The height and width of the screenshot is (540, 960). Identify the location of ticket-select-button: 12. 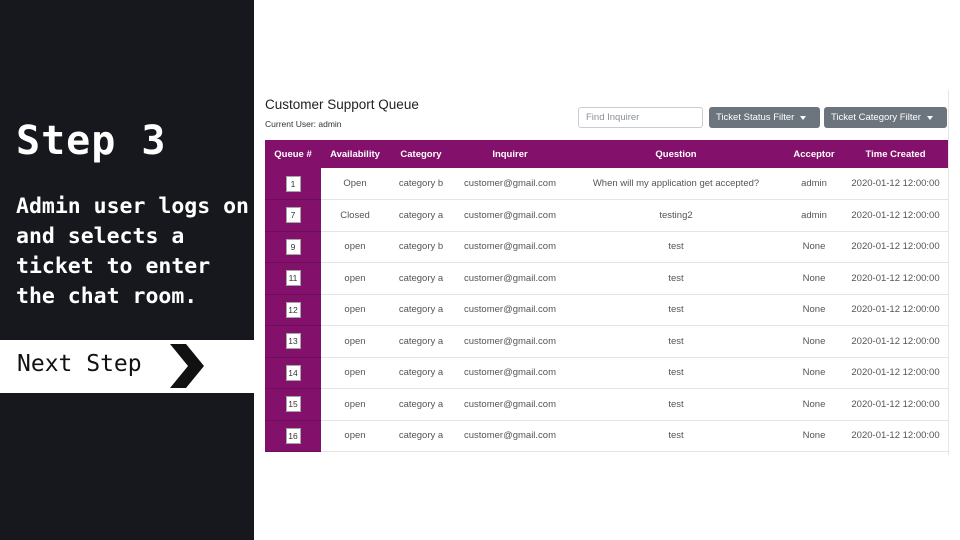
(293, 309).